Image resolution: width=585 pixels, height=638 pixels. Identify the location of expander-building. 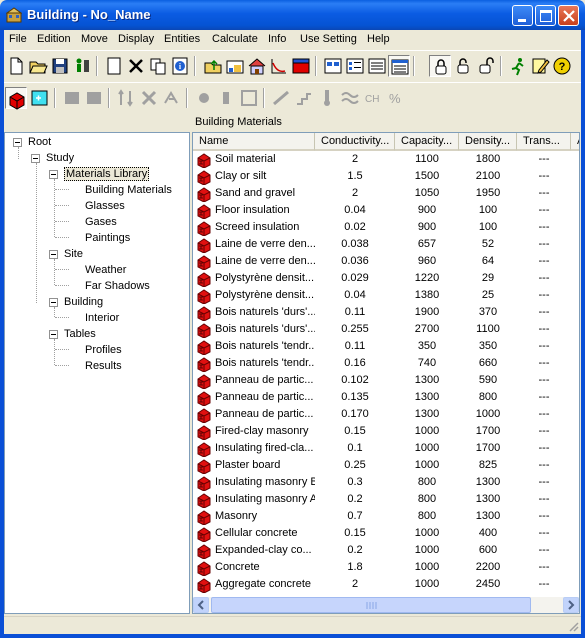
(53, 302).